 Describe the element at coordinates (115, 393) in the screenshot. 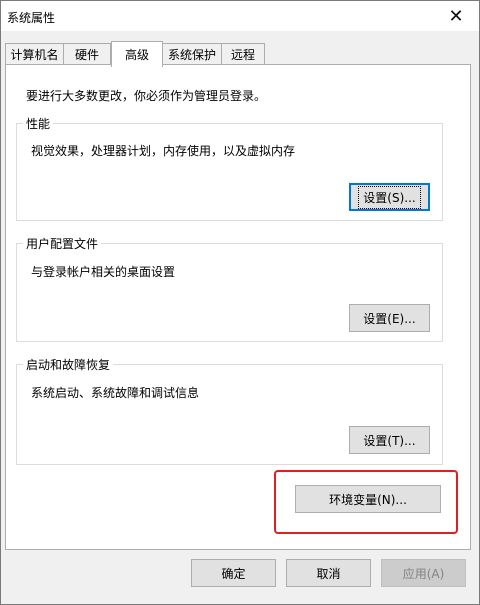

I see `startup-recovery-description: 系统启动、系统故障和调试信息` at that location.